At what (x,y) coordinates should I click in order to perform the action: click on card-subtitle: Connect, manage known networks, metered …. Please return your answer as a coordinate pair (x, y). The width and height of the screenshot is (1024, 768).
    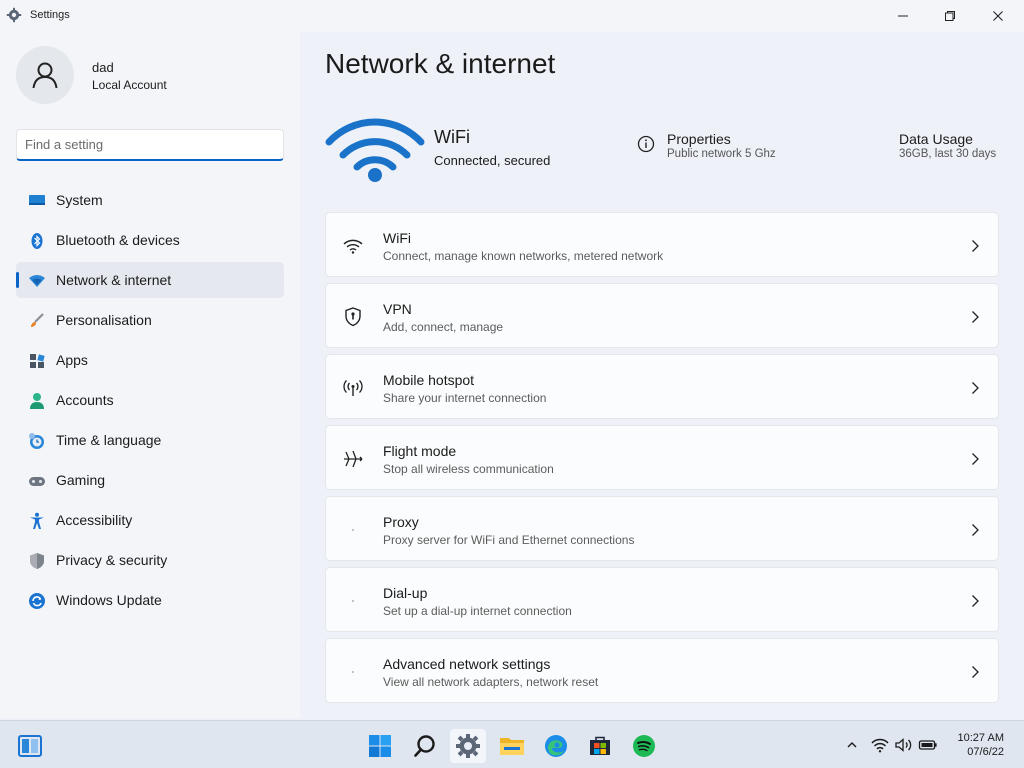
    Looking at the image, I should click on (523, 256).